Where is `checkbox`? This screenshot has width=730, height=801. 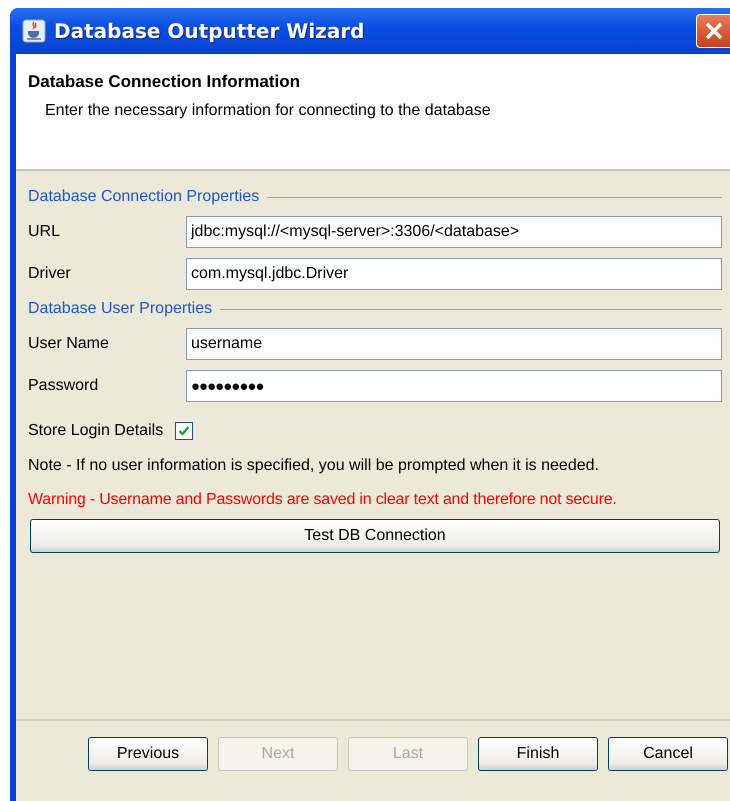 checkbox is located at coordinates (184, 431).